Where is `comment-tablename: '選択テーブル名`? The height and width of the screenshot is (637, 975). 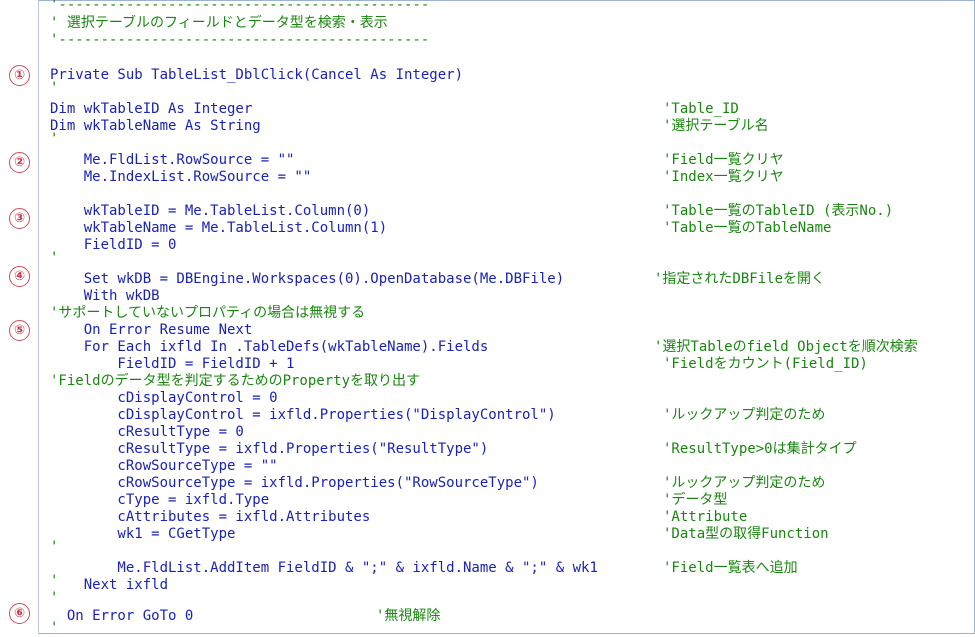
comment-tablename: '選択テーブル名 is located at coordinates (716, 126).